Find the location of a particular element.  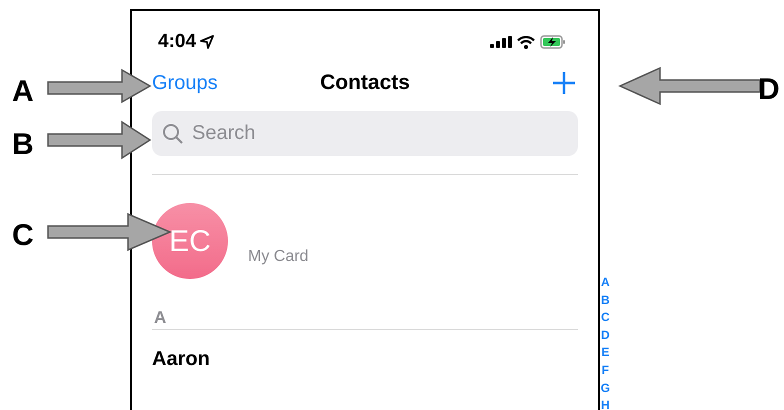

location-arrow-icon is located at coordinates (207, 42).